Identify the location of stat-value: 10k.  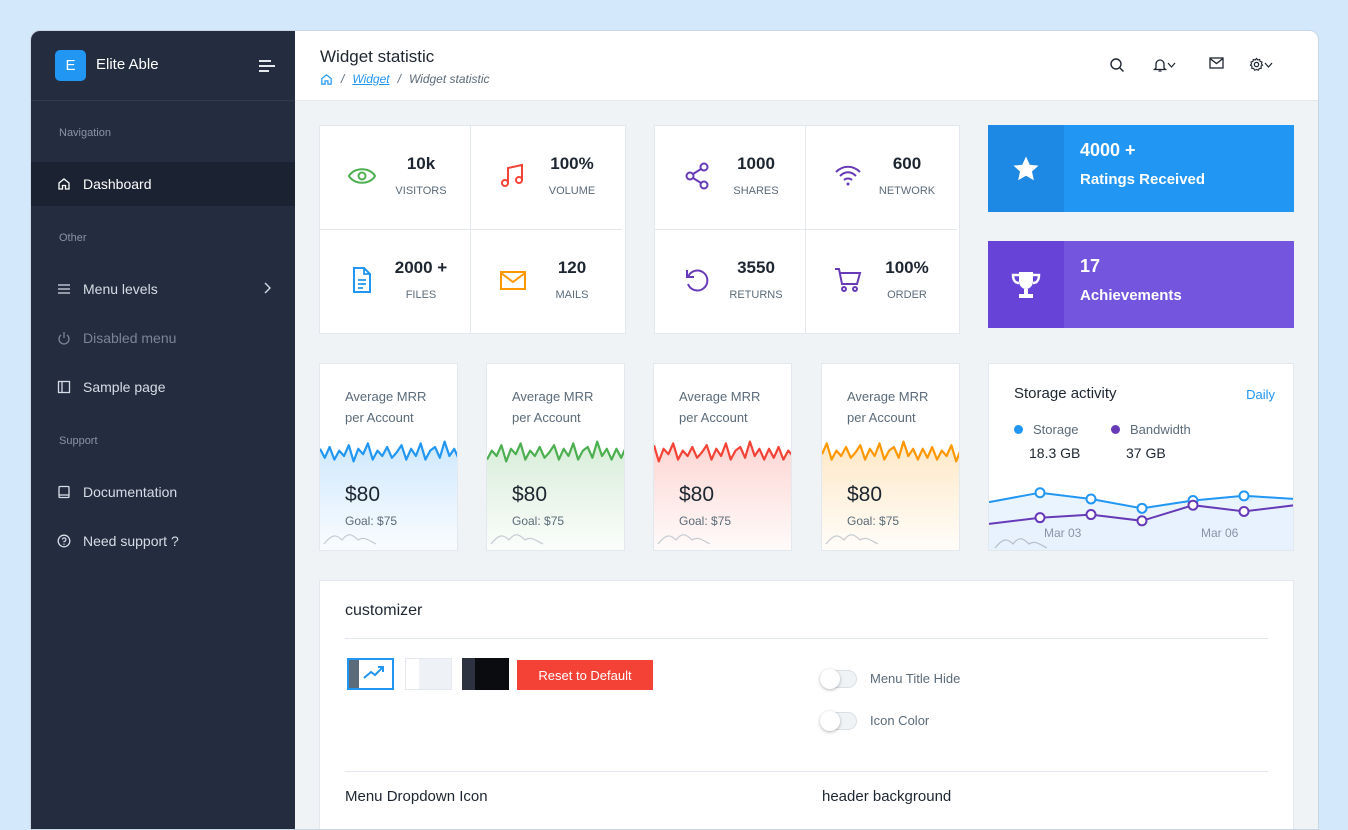
(421, 163).